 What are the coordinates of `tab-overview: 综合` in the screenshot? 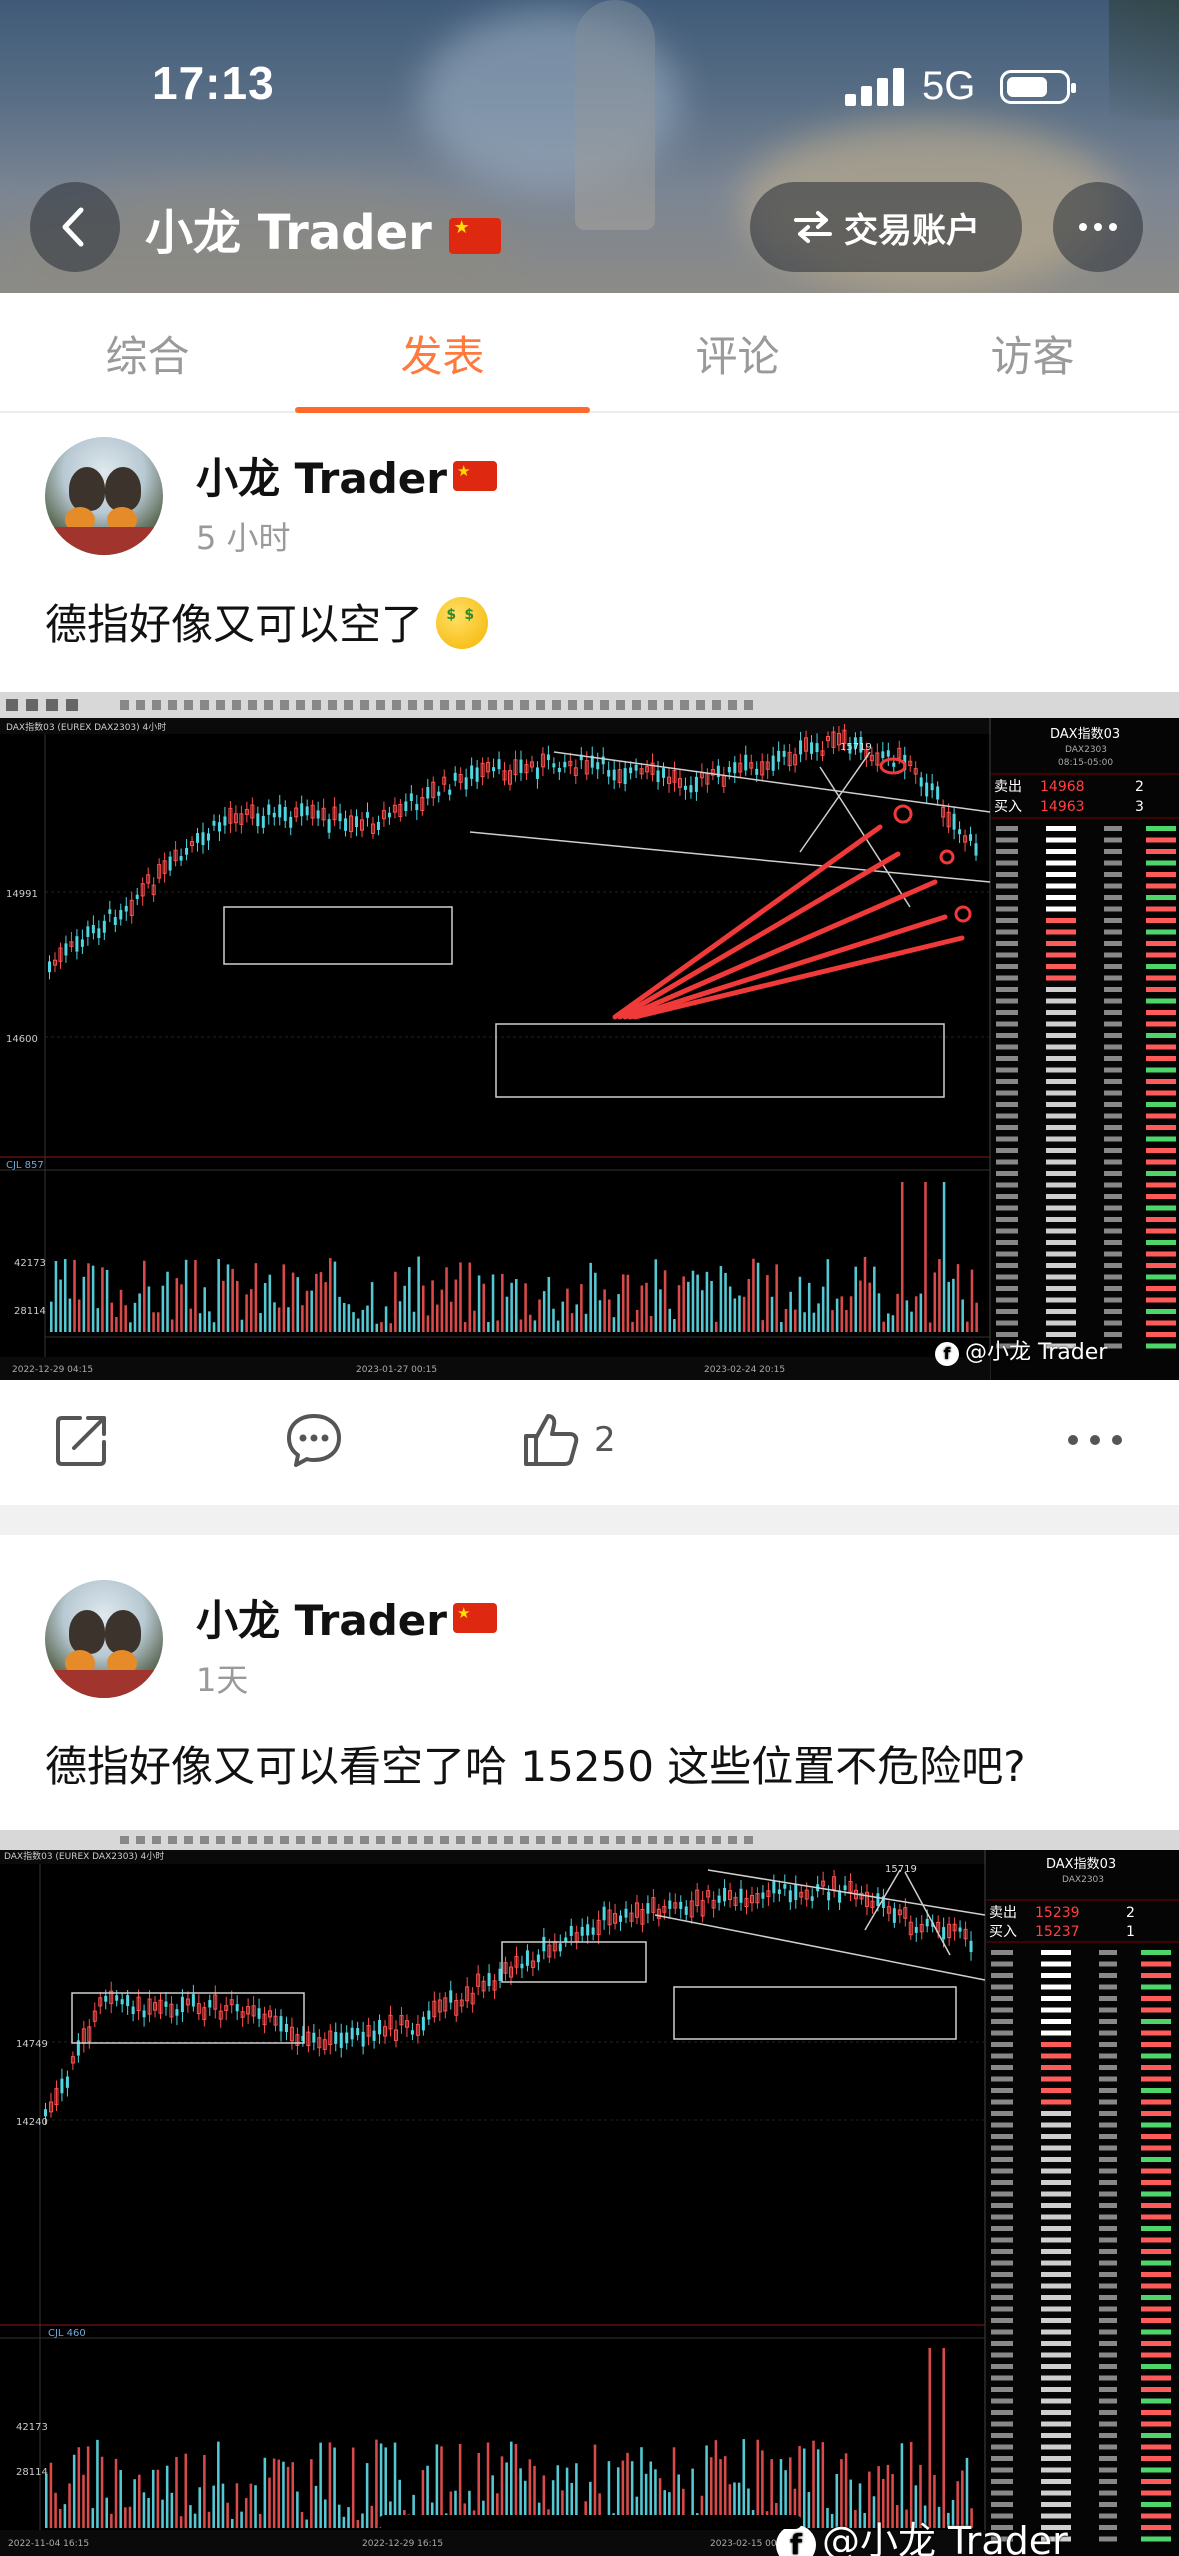 It's located at (147, 353).